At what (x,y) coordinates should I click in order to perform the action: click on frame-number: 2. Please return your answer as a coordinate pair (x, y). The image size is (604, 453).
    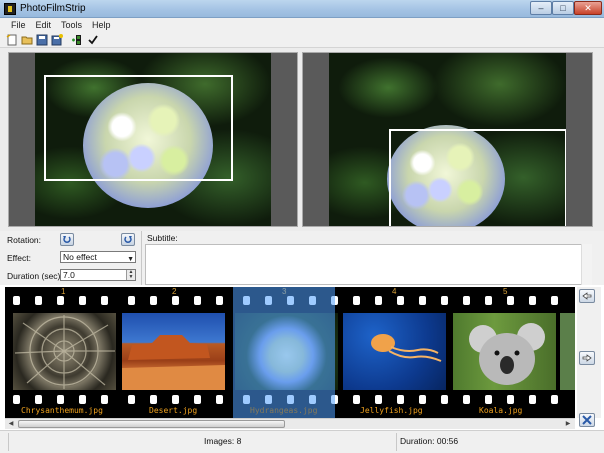
    Looking at the image, I should click on (174, 291).